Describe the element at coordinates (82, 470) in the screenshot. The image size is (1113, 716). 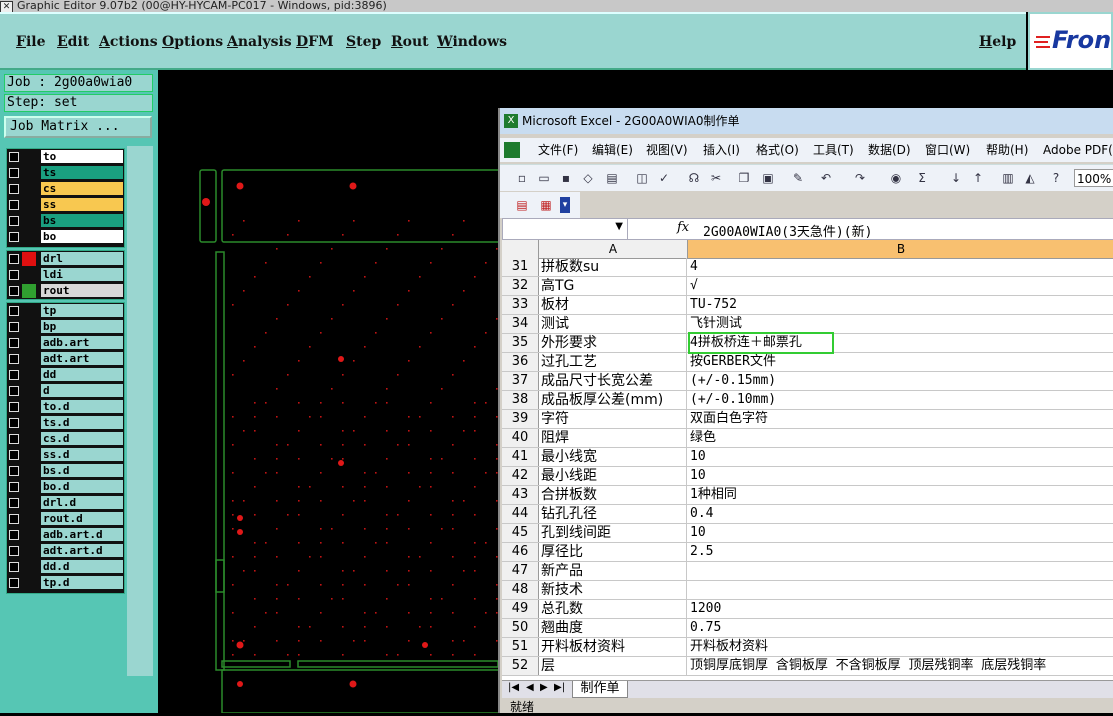
I see `layer-name: bs.d` at that location.